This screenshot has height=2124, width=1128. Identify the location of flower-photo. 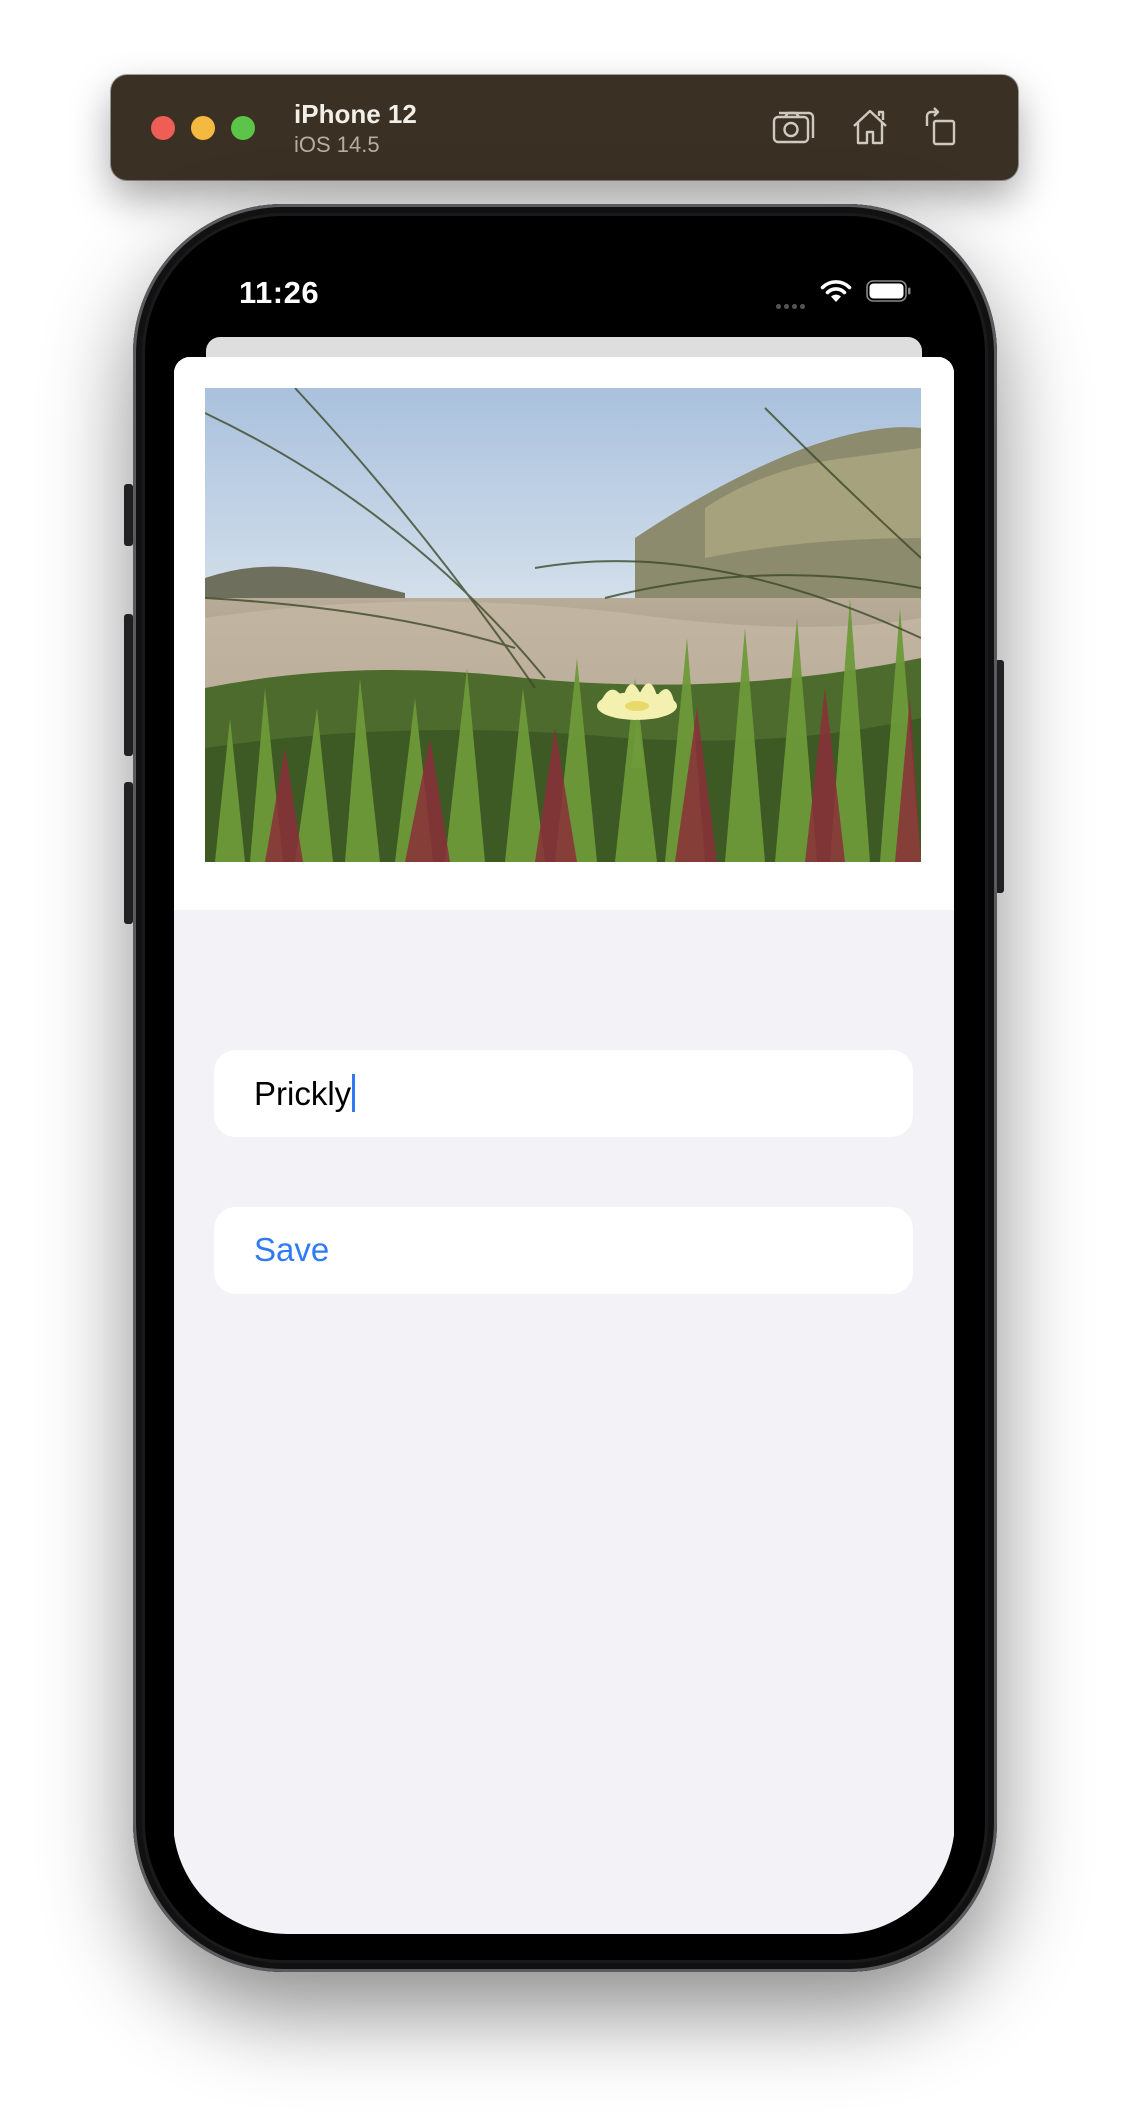
(563, 625).